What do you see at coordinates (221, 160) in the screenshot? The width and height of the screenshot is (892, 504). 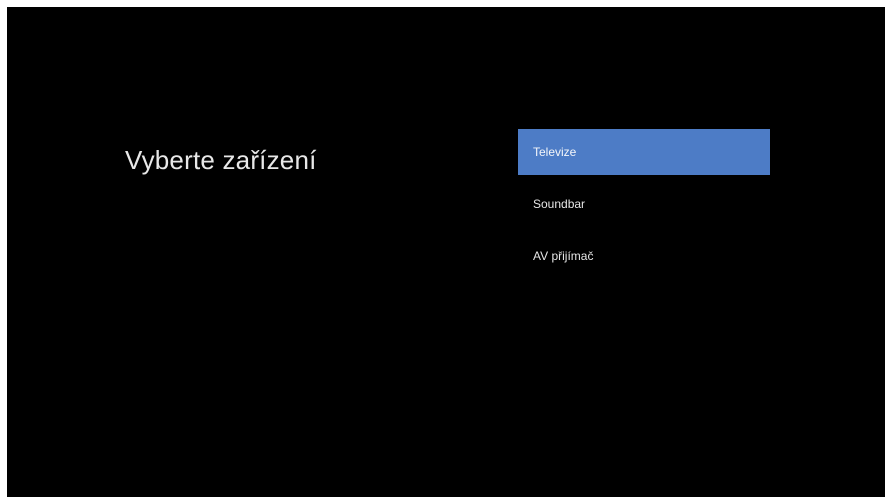 I see `page-title: Vyberte zařízení` at bounding box center [221, 160].